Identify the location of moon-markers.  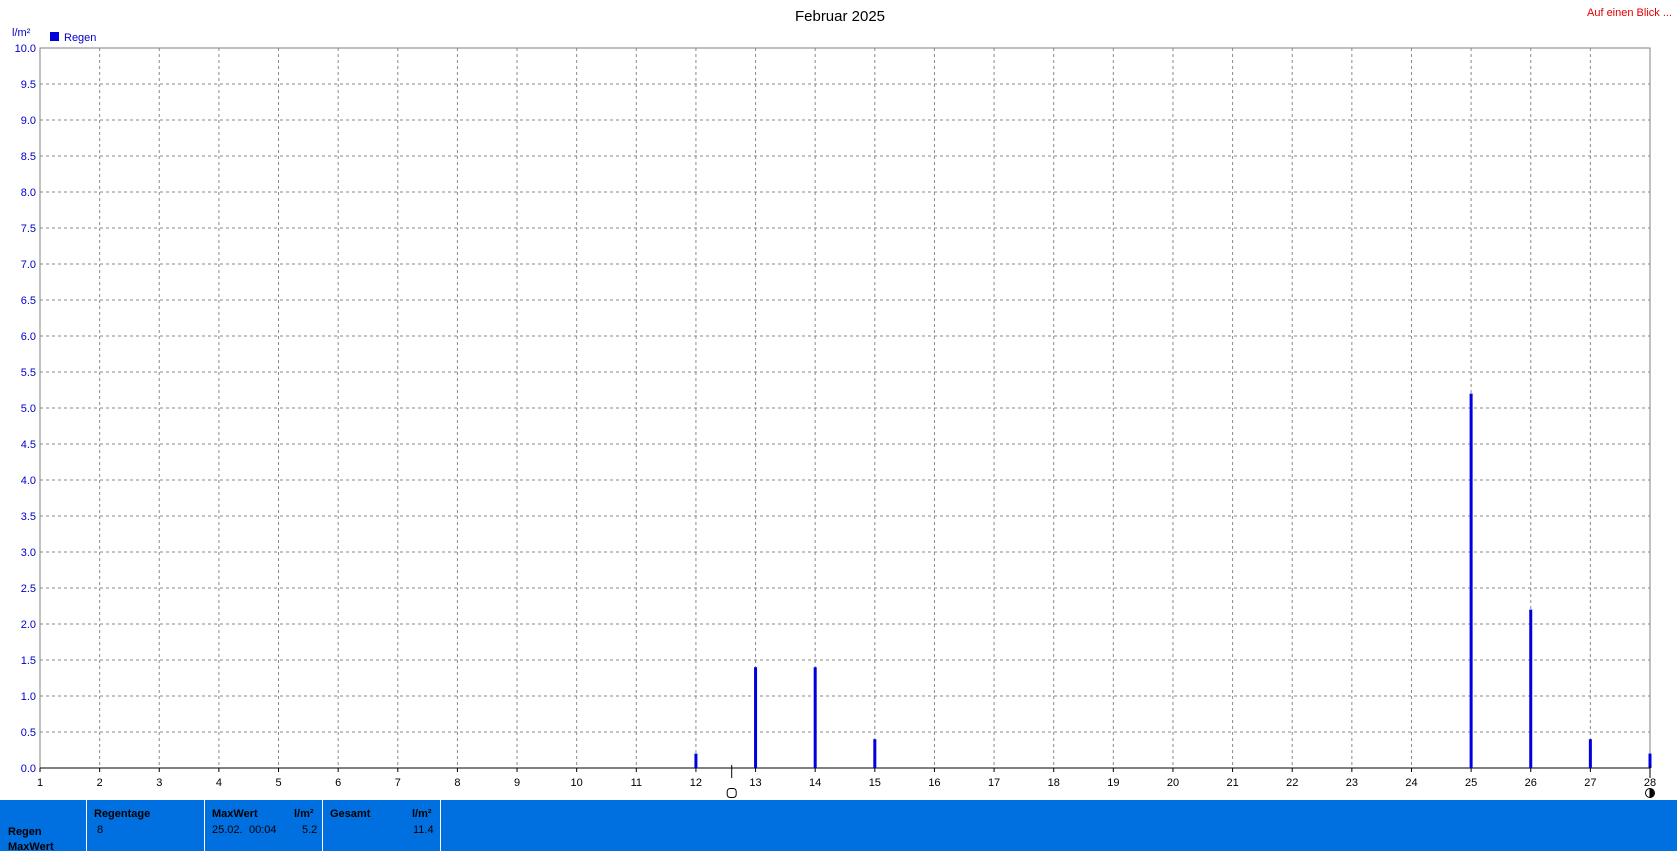
(1190, 781).